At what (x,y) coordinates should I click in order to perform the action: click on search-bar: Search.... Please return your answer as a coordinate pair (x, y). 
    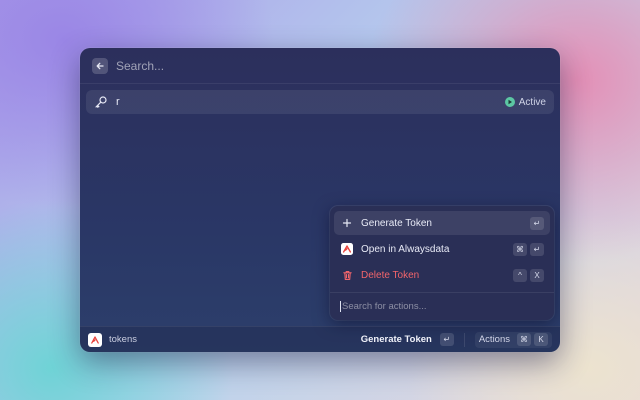
    Looking at the image, I should click on (320, 66).